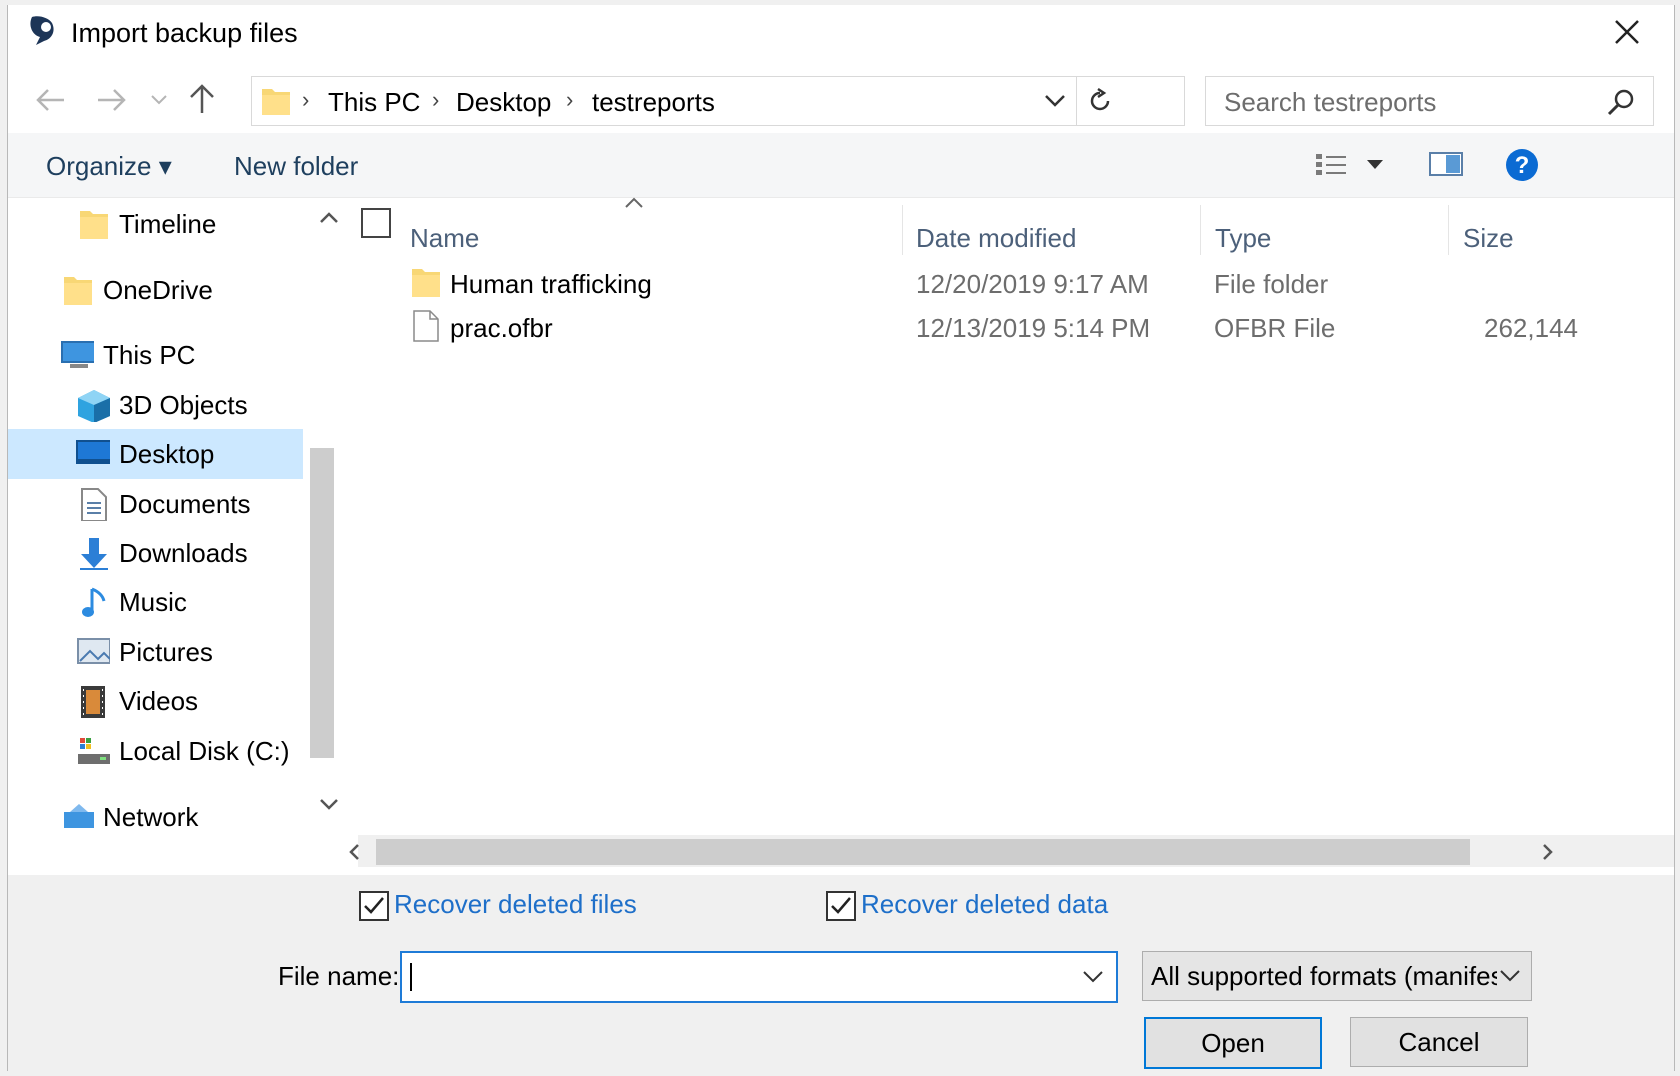  Describe the element at coordinates (841, 165) in the screenshot. I see `command-bar: Organize ▾ New folder ?` at that location.